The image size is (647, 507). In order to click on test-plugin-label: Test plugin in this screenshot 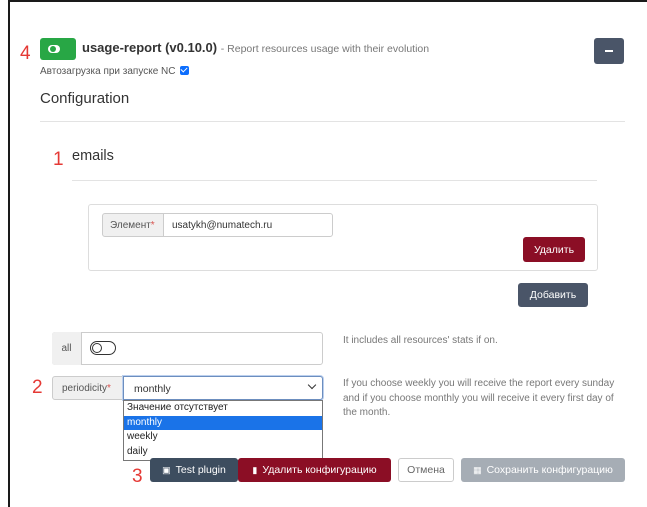, I will do `click(200, 470)`.